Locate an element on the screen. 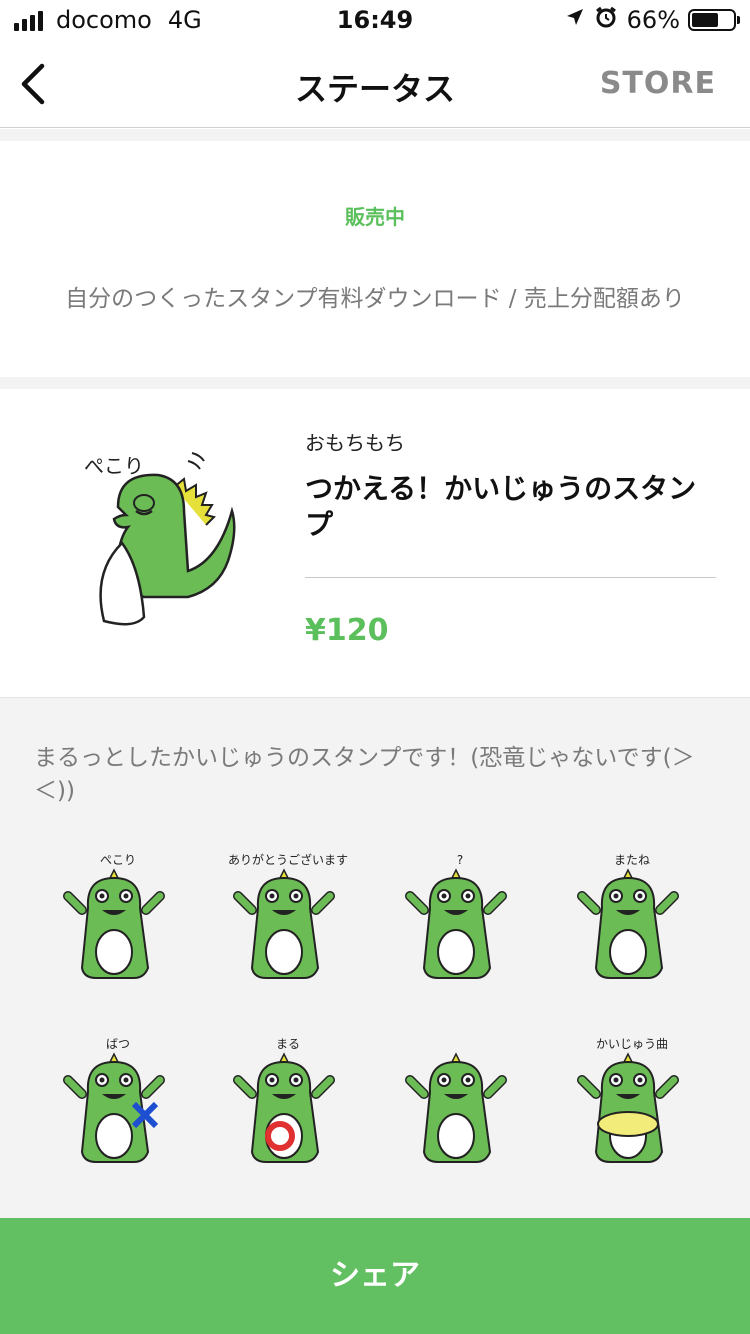 The height and width of the screenshot is (1334, 750). store-link: STORE is located at coordinates (658, 83).